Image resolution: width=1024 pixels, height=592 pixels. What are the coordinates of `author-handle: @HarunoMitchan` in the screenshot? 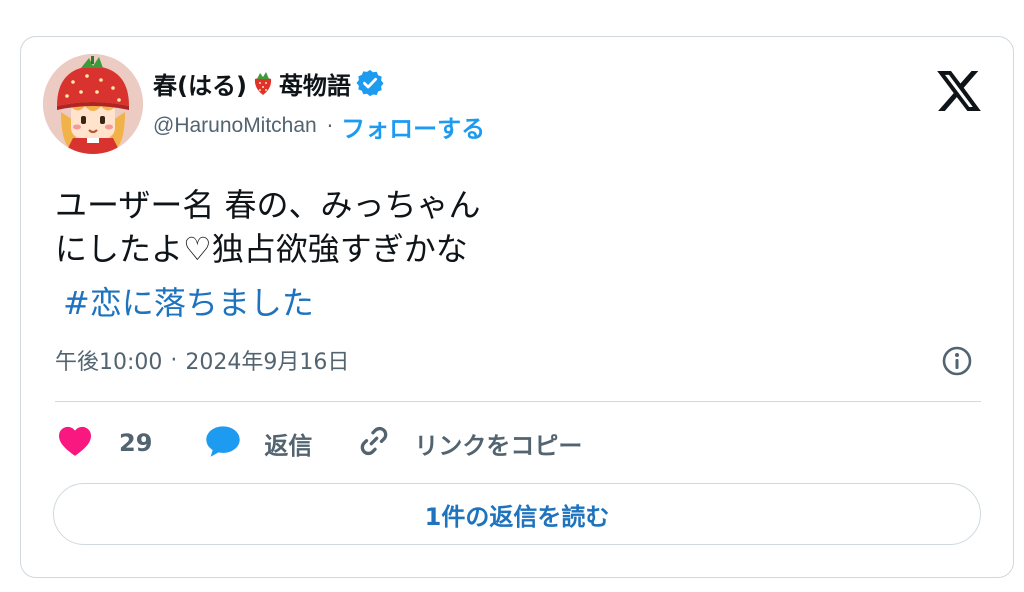 It's located at (235, 126).